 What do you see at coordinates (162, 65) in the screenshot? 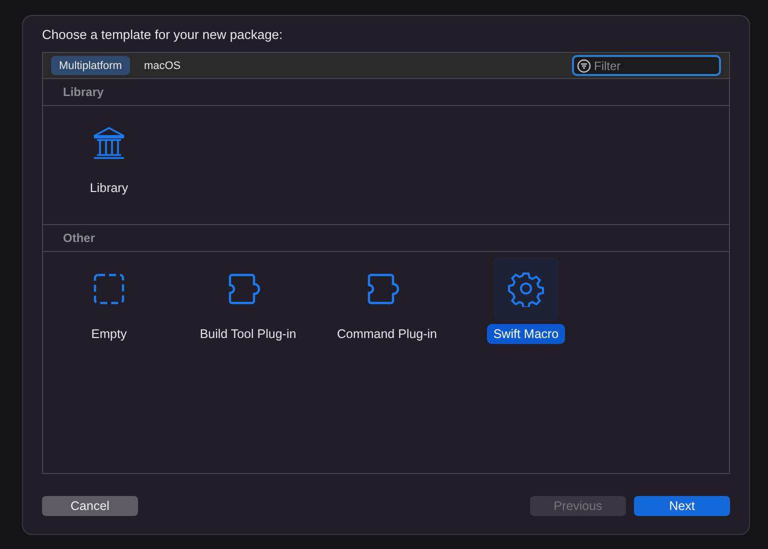
I see `platform-tab: macOS` at bounding box center [162, 65].